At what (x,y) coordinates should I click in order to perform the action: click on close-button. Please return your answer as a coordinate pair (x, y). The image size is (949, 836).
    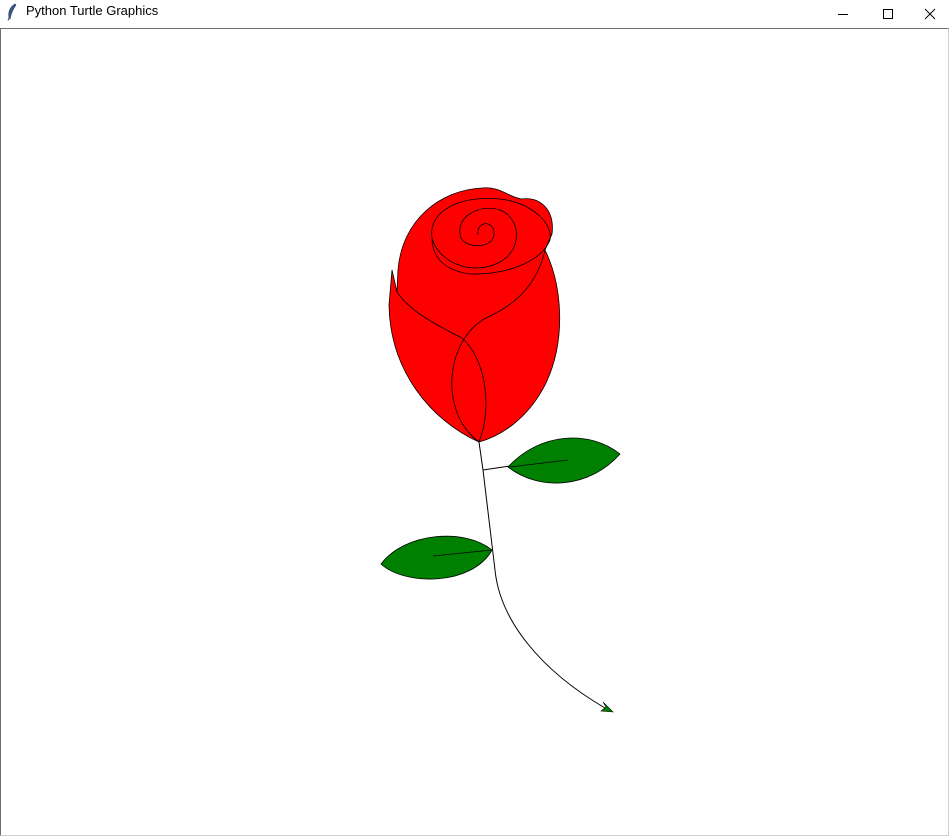
    Looking at the image, I should click on (929, 13).